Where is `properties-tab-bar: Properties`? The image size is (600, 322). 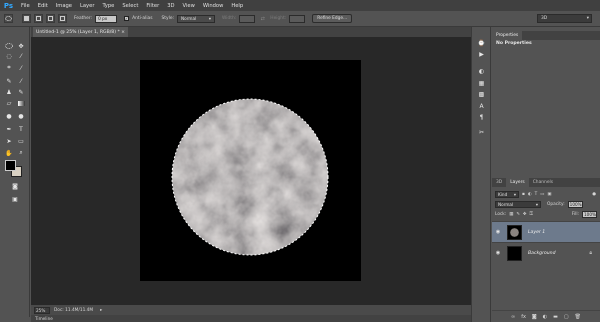 properties-tab-bar: Properties is located at coordinates (546, 35).